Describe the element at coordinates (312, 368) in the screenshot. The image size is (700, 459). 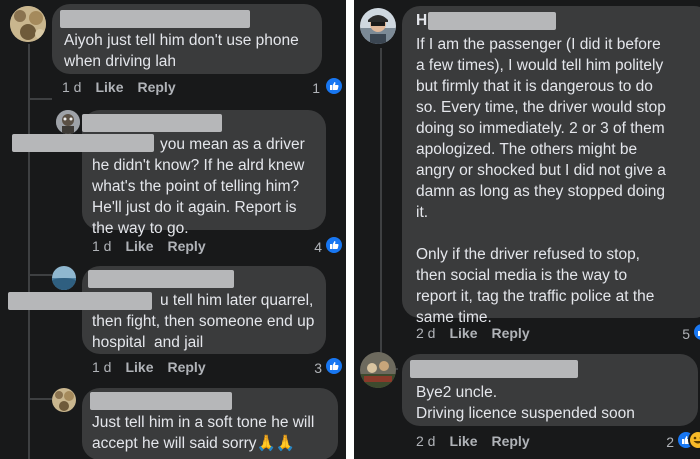
I see `reaction-count: 3` at that location.